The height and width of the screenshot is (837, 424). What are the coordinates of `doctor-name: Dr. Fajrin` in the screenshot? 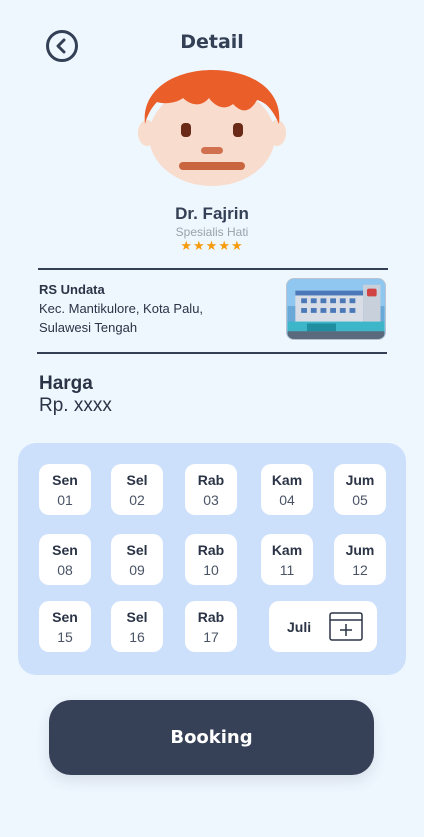 It's located at (212, 213).